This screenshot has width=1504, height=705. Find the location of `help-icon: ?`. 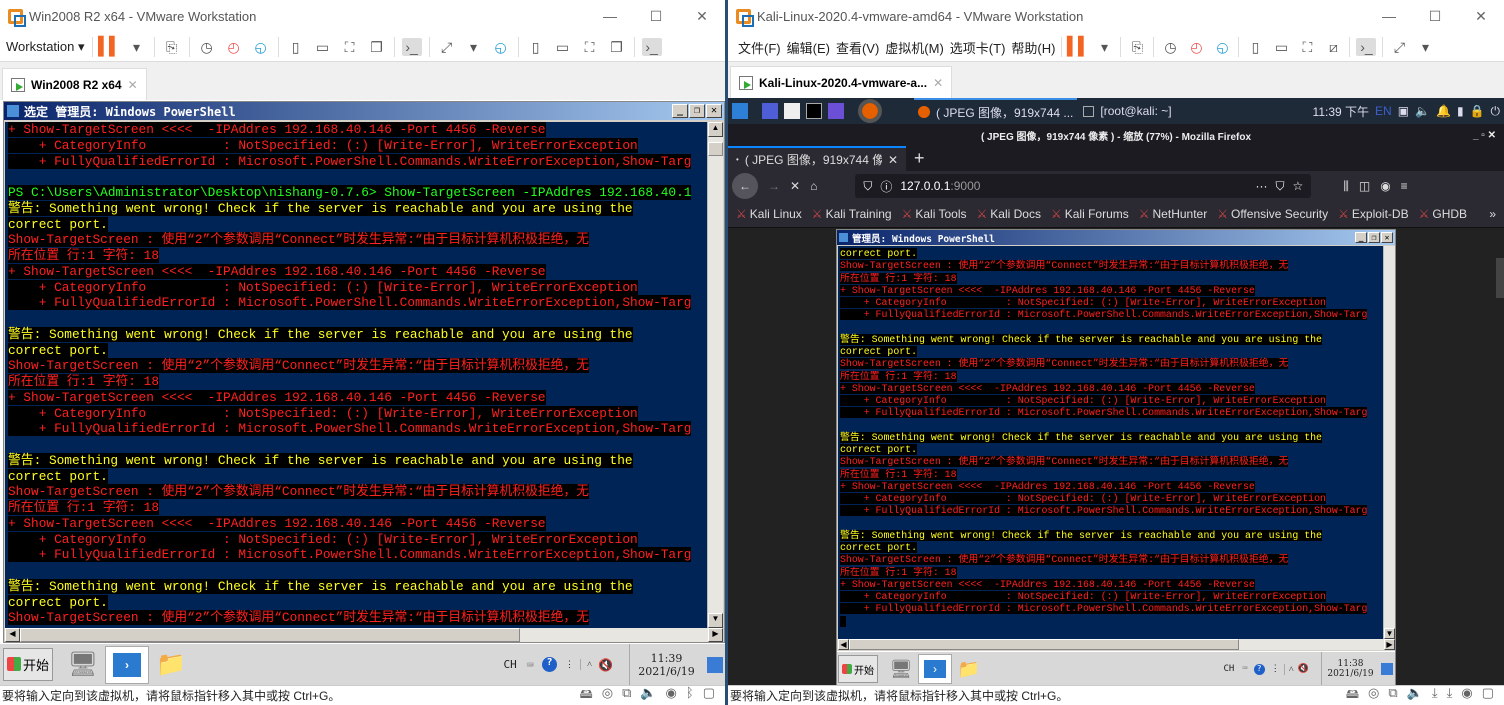

help-icon: ? is located at coordinates (549, 664).